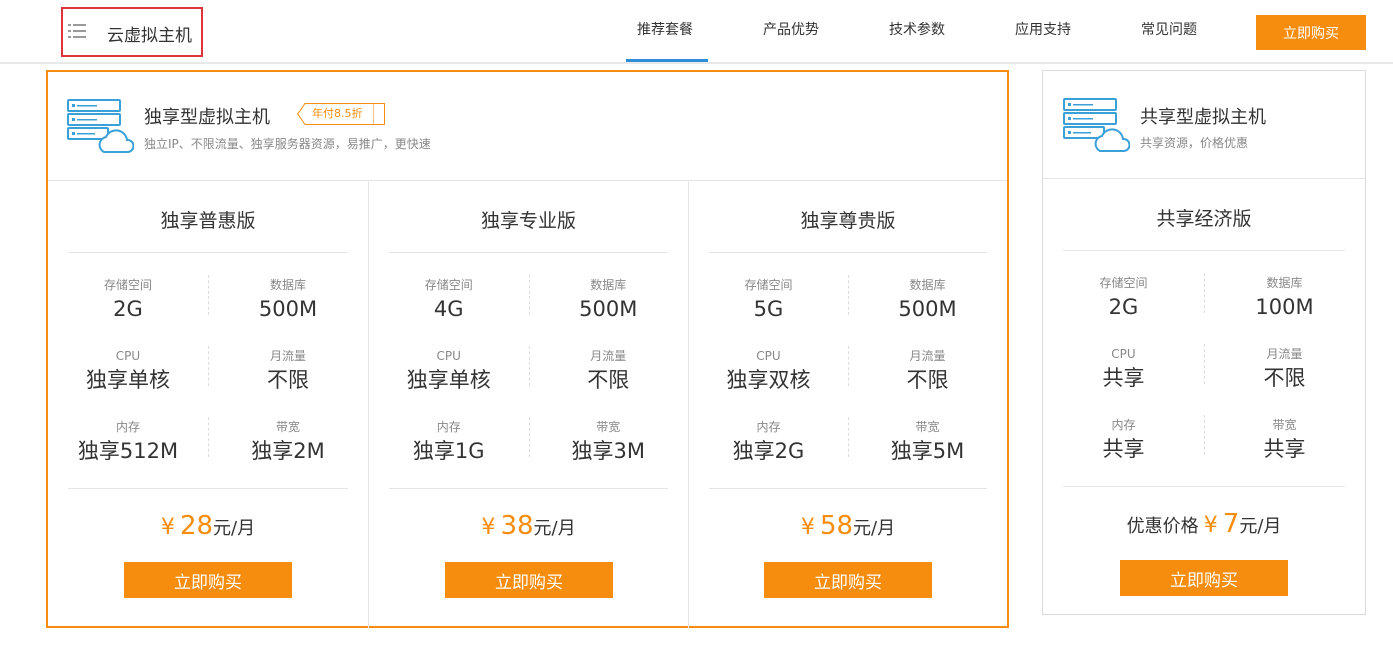  What do you see at coordinates (207, 117) in the screenshot?
I see `exclusive-panel-title: 独享型虚拟主机` at bounding box center [207, 117].